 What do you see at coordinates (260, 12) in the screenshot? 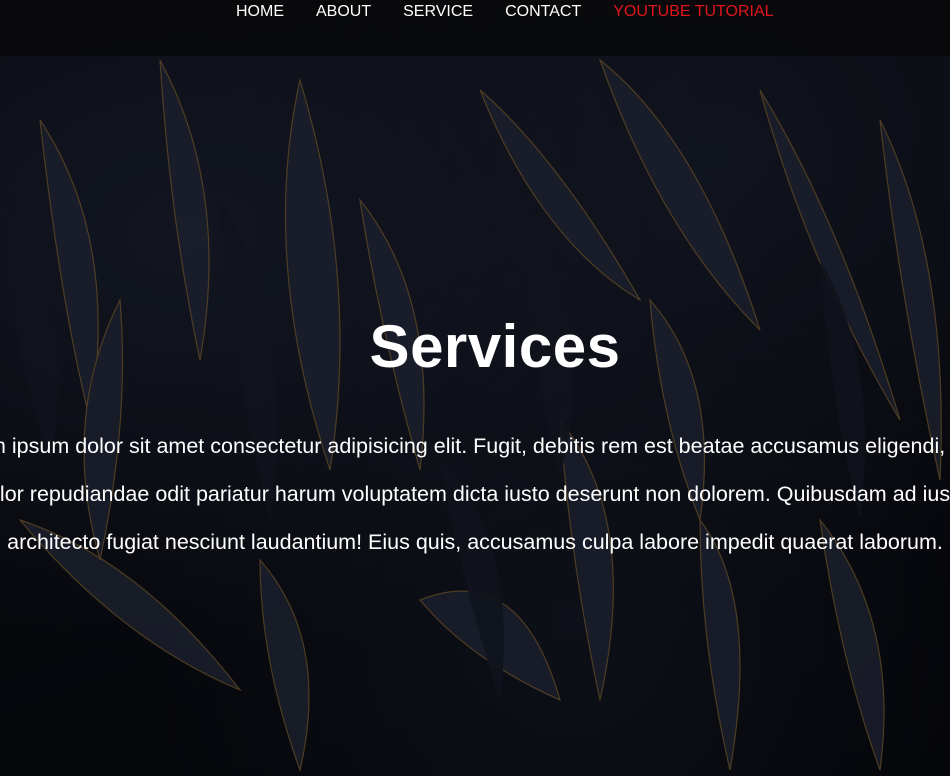
I see `nav-home-link: HOME` at bounding box center [260, 12].